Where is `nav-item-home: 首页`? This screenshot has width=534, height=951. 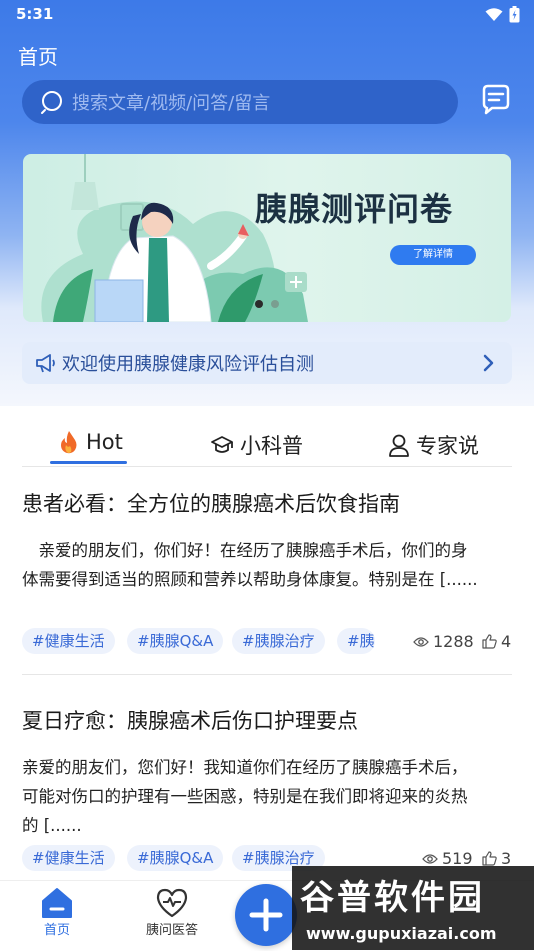 nav-item-home: 首页 is located at coordinates (57, 912).